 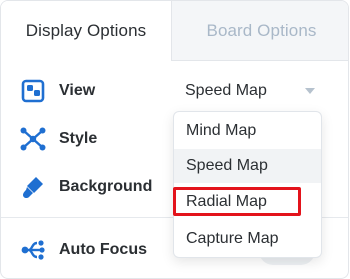 I want to click on tab-board-options: Board Options, so click(x=259, y=31).